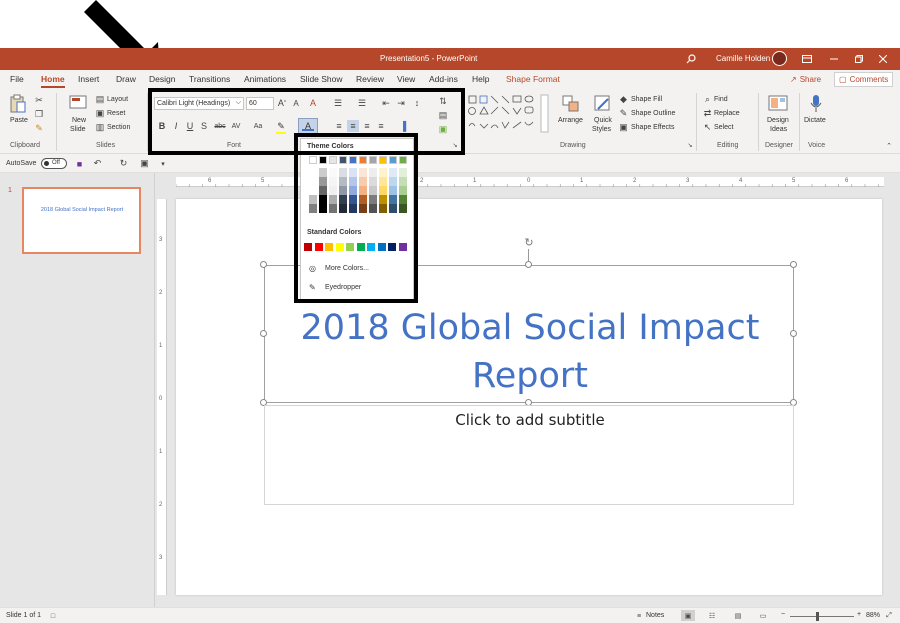 This screenshot has width=900, height=623. Describe the element at coordinates (655, 615) in the screenshot. I see `notes-label: Notes` at that location.